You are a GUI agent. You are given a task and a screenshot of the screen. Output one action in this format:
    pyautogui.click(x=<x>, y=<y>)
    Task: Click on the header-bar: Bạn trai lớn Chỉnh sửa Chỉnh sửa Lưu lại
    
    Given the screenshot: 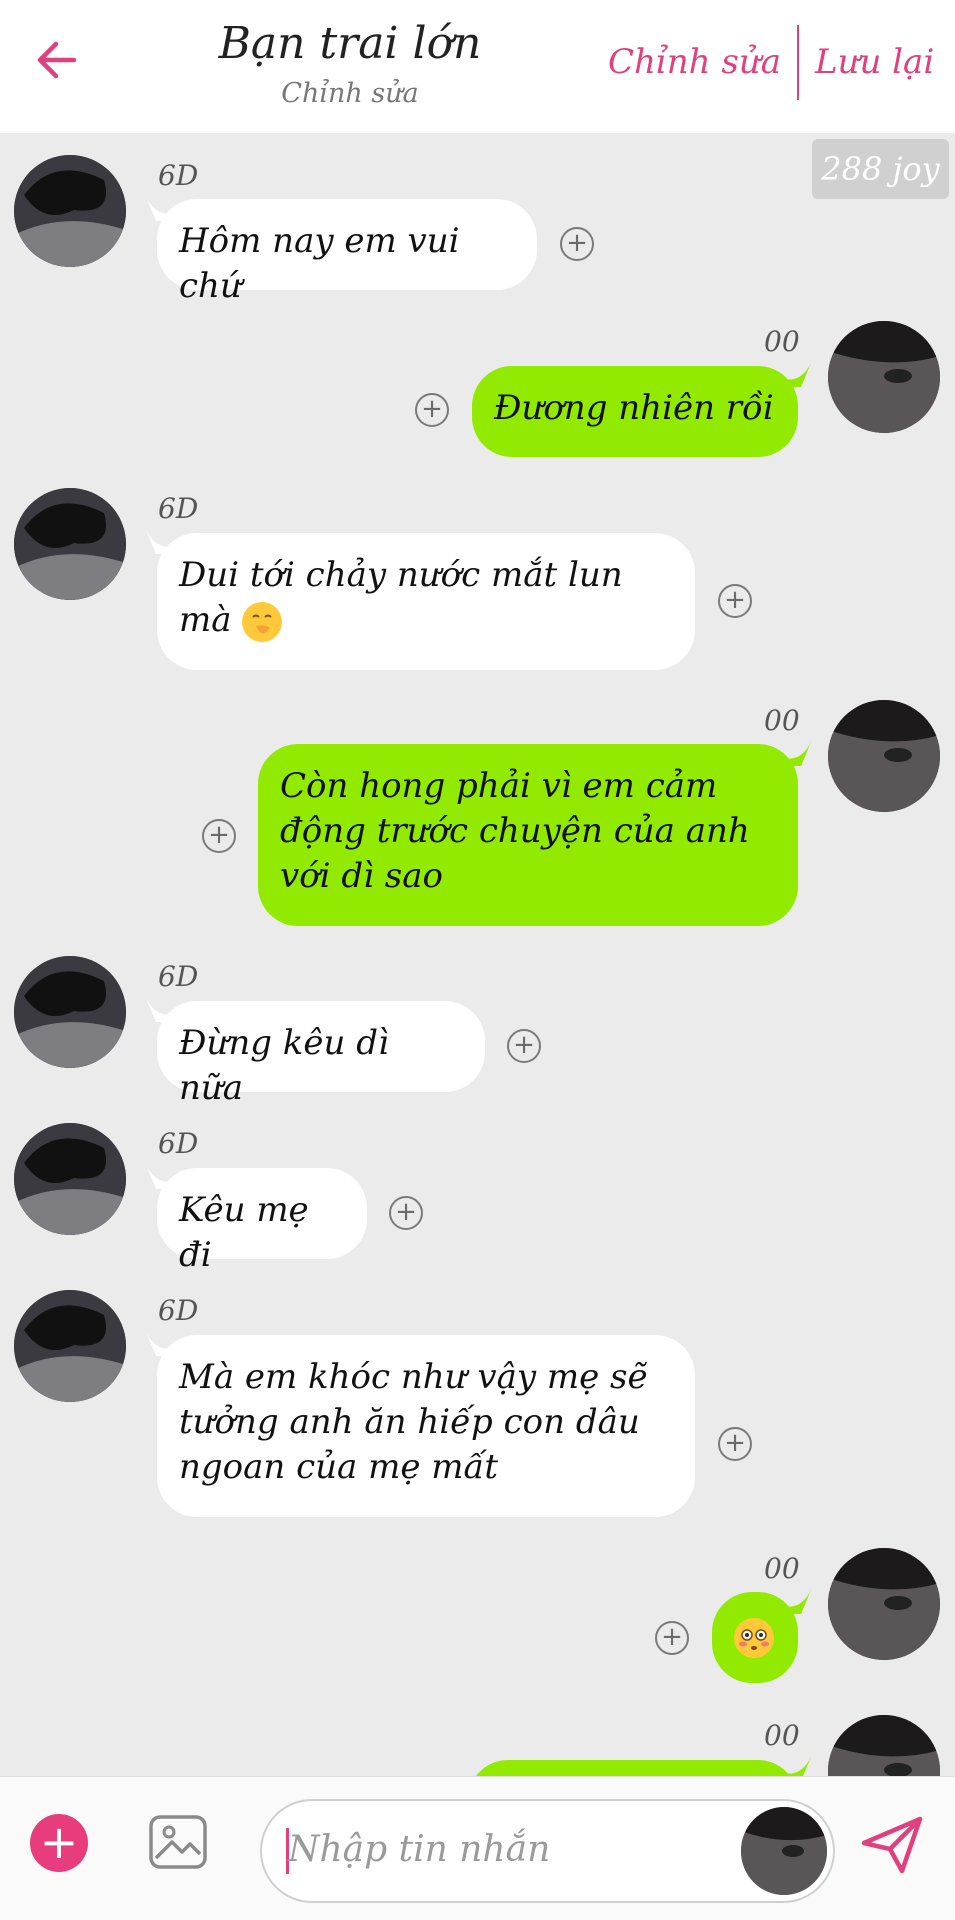 What is the action you would take?
    pyautogui.click(x=477, y=66)
    